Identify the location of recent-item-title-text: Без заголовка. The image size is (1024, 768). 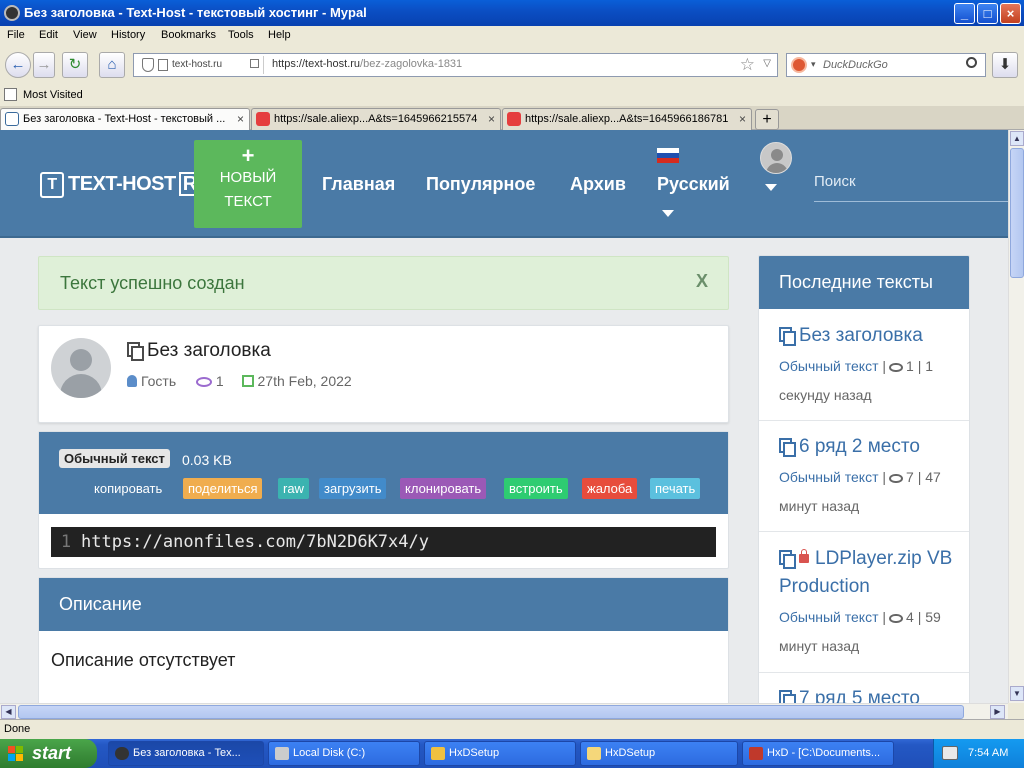
(861, 335).